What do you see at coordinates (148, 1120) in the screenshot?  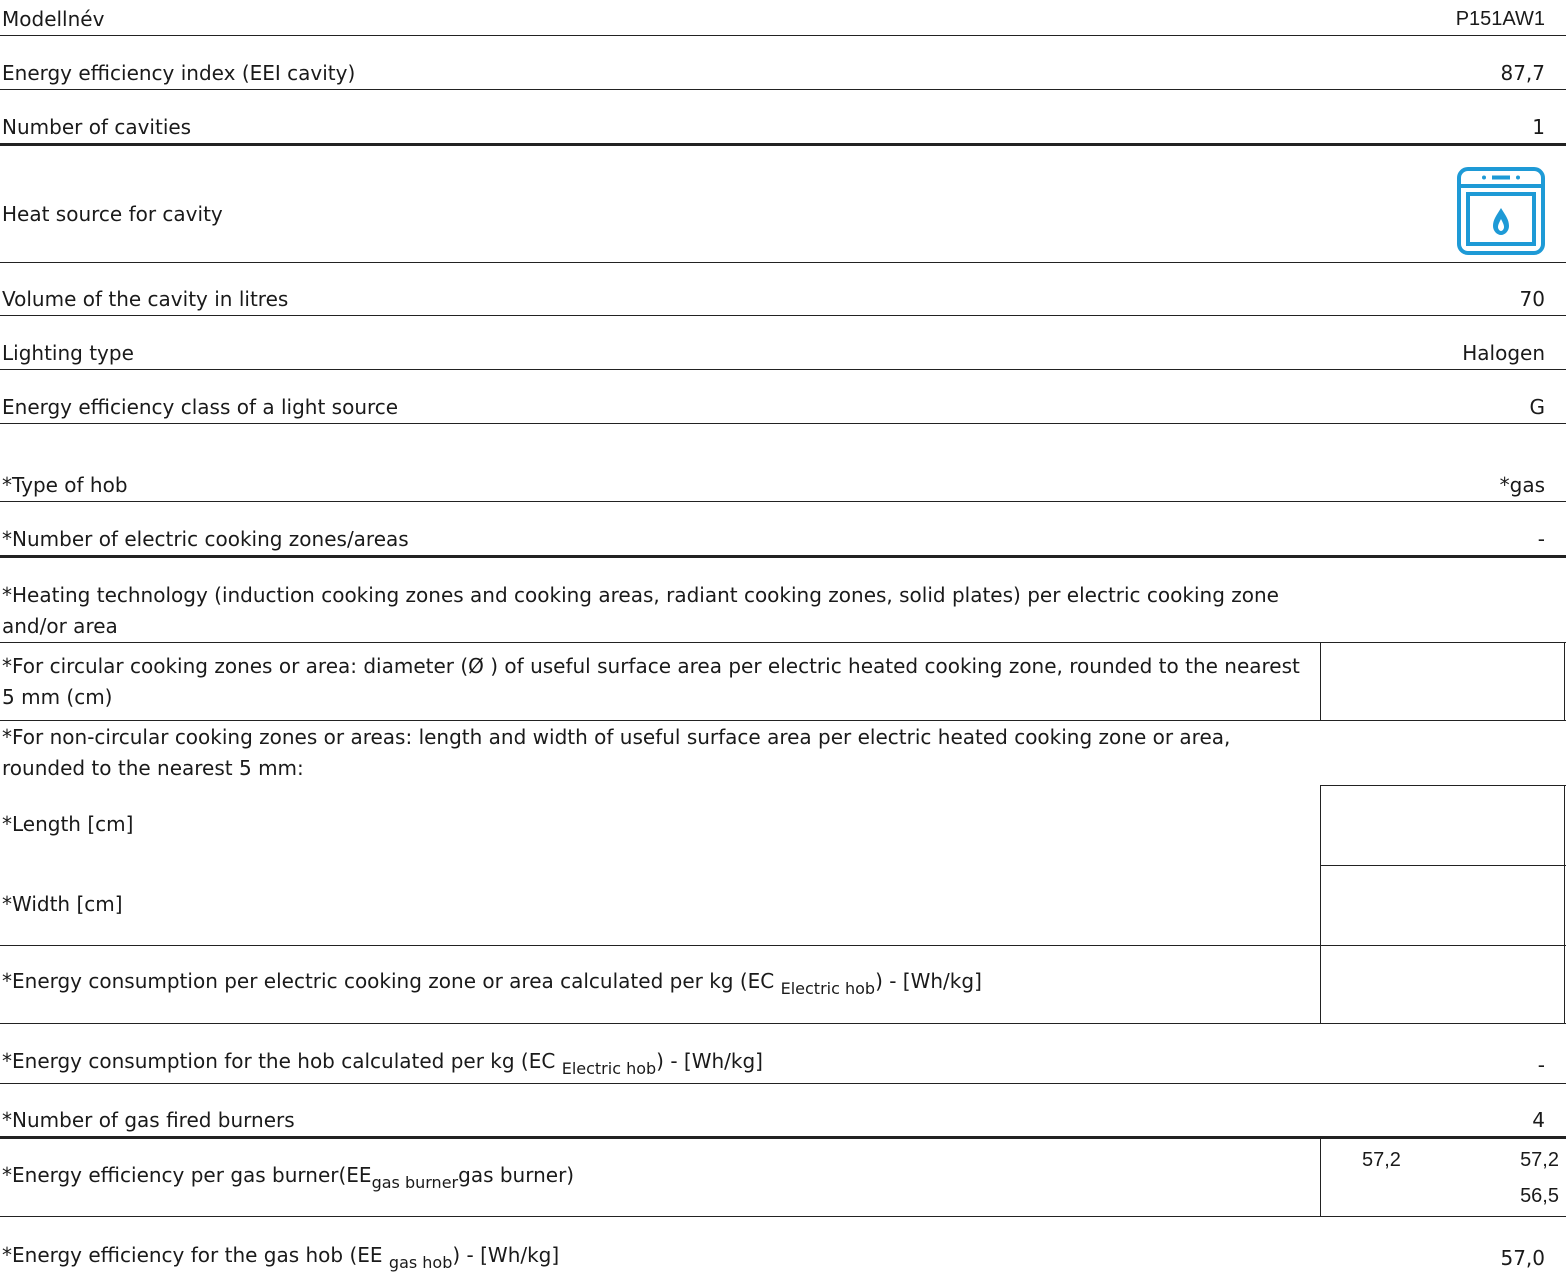 I see `gas-burners-label: *Number of gas fired burners` at bounding box center [148, 1120].